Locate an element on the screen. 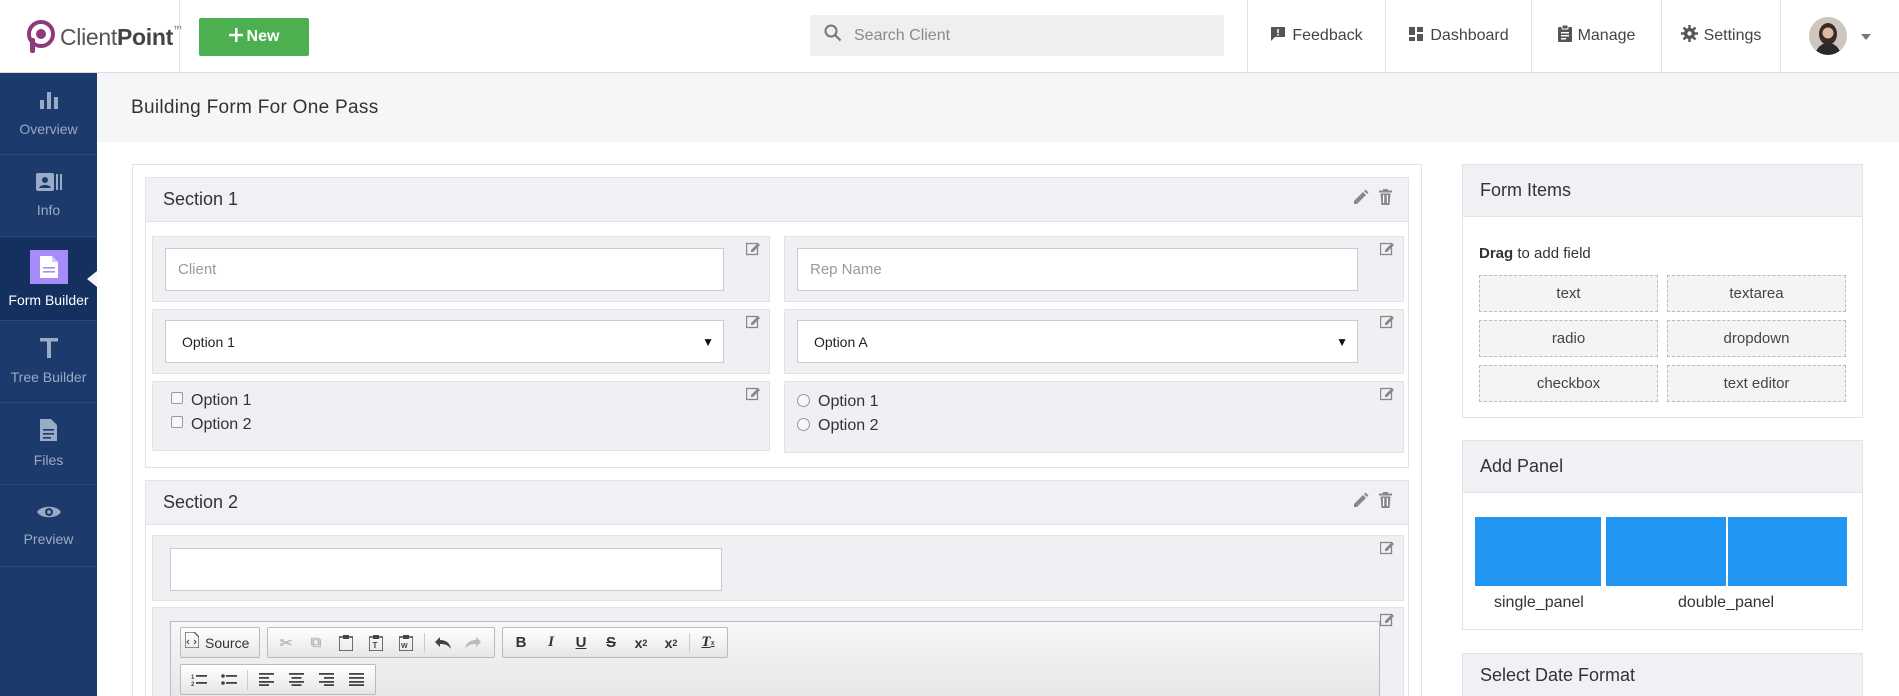 This screenshot has width=1899, height=696. form-item-textarea: textarea is located at coordinates (1756, 293).